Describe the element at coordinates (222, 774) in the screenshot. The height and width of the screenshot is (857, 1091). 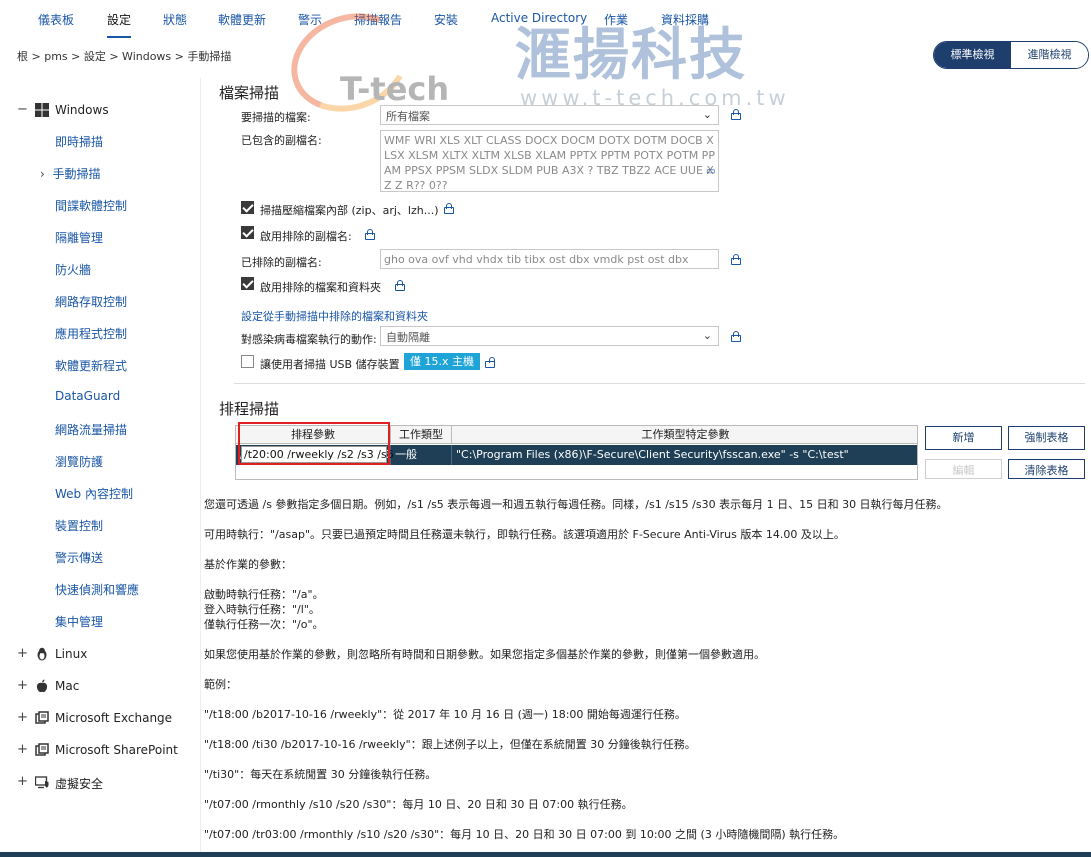
I see `example-code: "/ti30"` at that location.